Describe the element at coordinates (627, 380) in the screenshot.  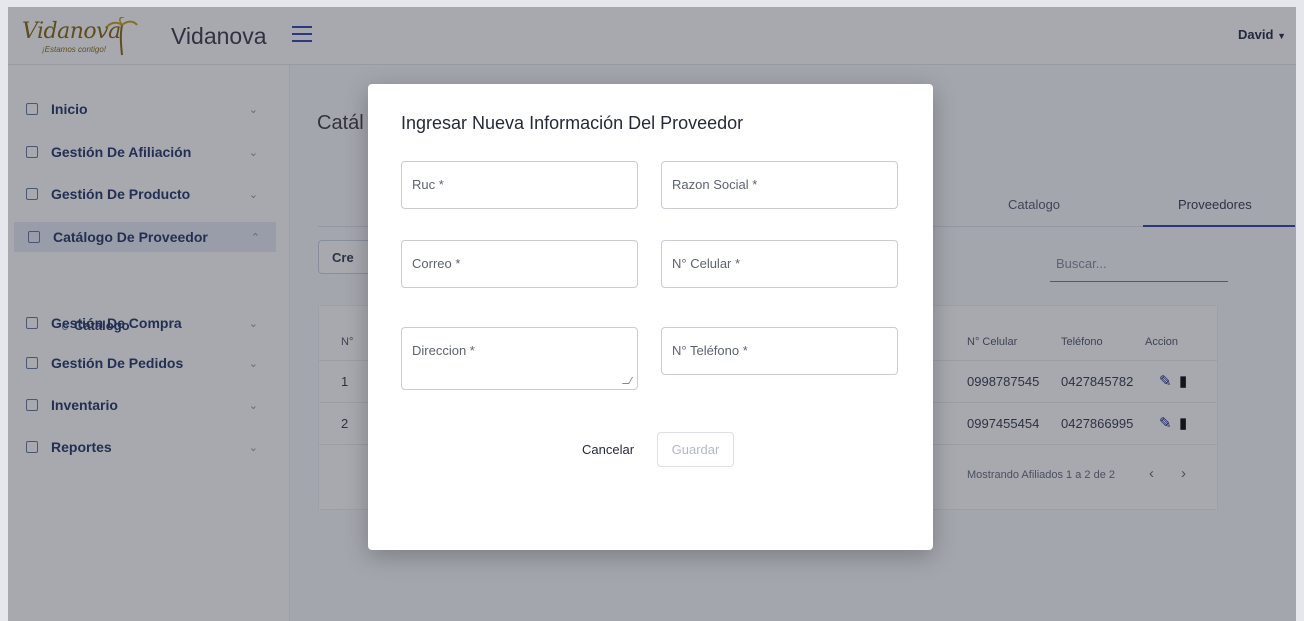
I see `resize-handle-icon` at that location.